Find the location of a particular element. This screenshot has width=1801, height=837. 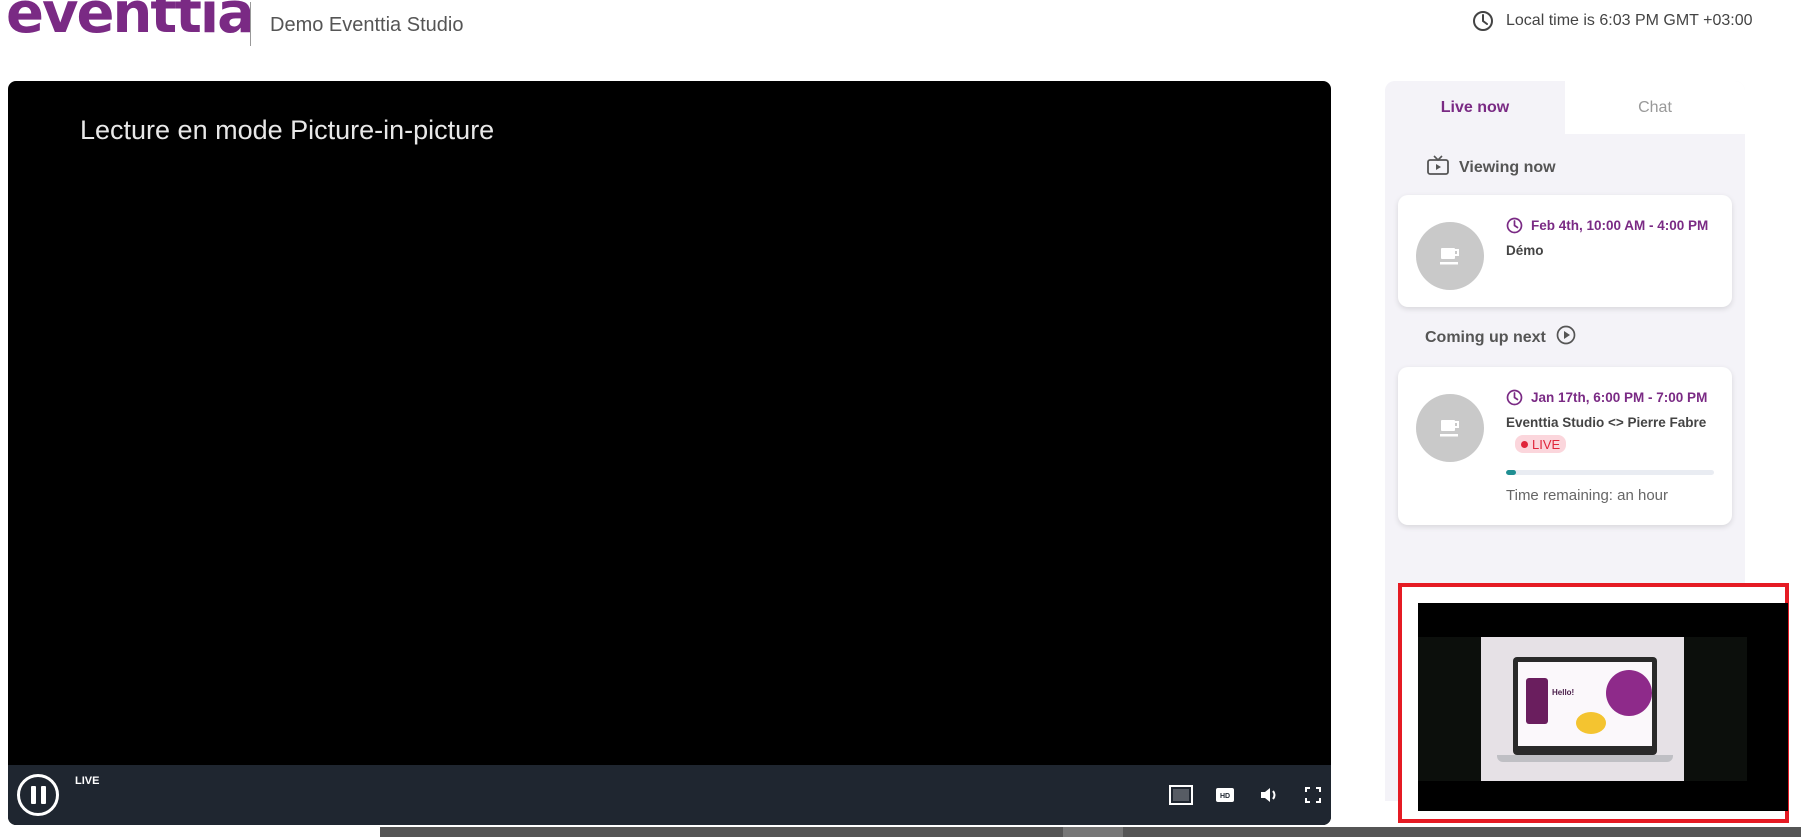

panel-tabs: Live now Chat is located at coordinates (1565, 107).